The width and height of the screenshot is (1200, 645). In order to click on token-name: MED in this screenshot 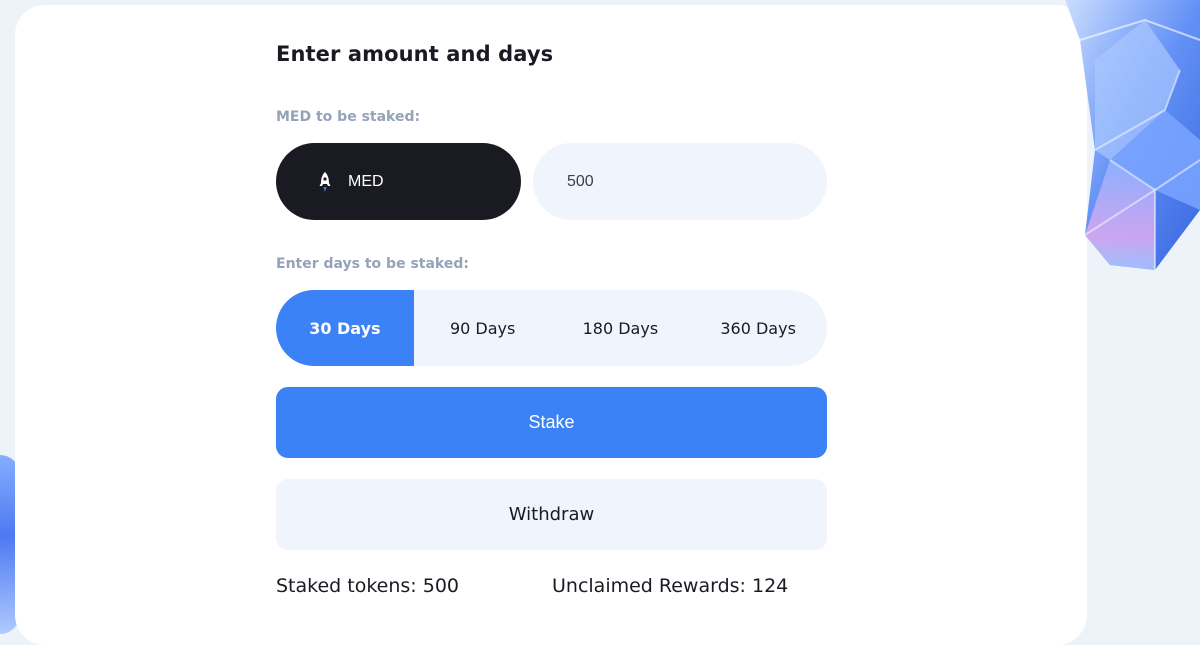, I will do `click(366, 181)`.